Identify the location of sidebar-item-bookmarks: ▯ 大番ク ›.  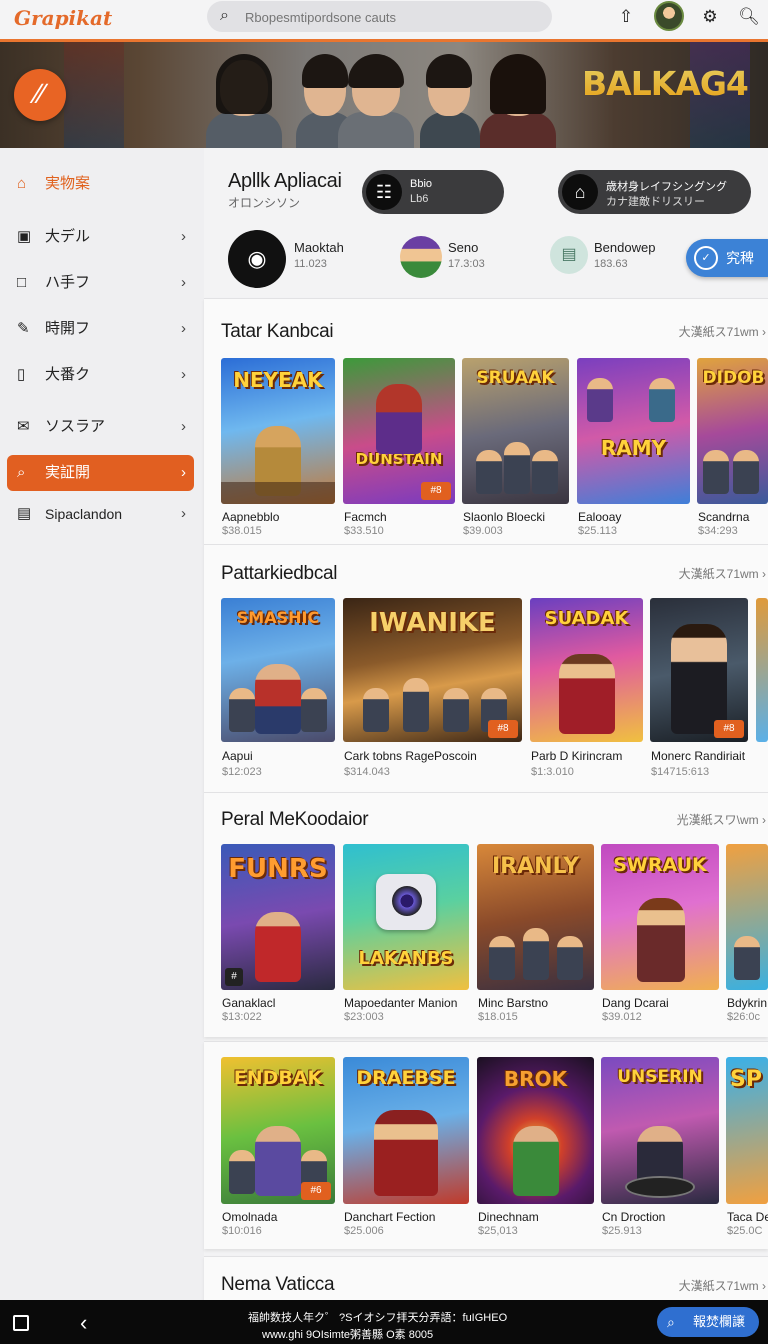
(100, 375).